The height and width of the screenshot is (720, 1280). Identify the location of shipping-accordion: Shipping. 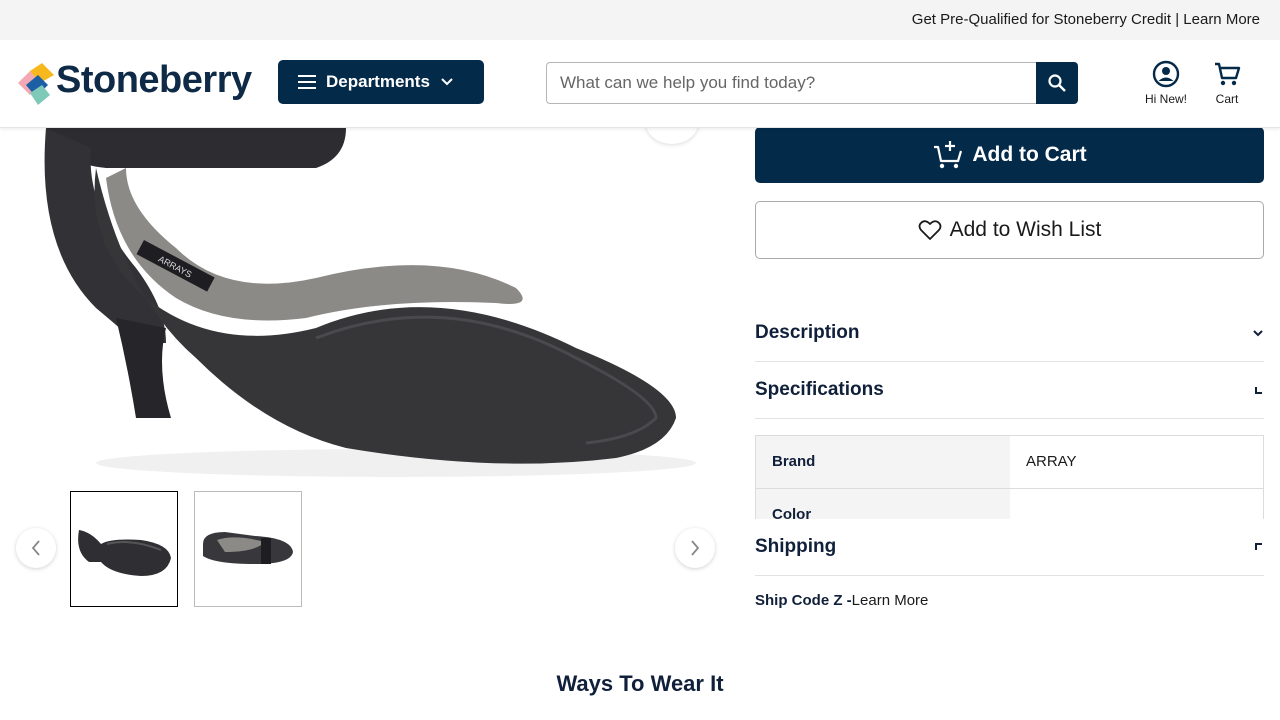
(1009, 547).